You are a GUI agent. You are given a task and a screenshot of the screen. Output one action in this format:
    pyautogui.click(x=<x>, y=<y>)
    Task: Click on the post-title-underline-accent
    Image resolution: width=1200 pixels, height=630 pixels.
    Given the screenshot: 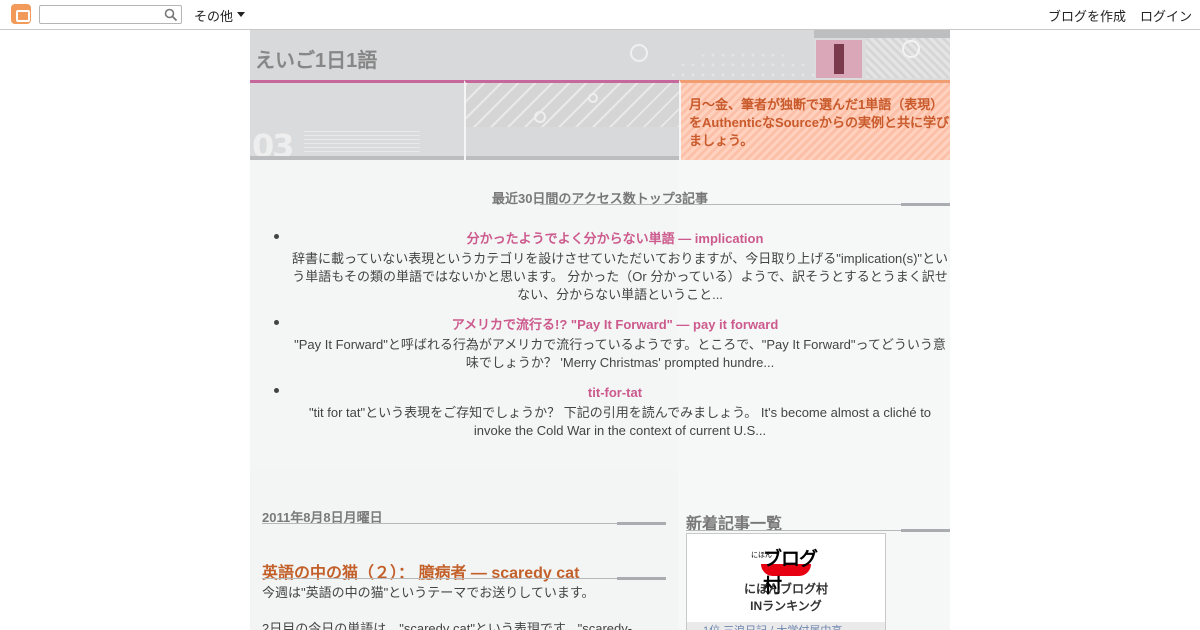 What is the action you would take?
    pyautogui.click(x=641, y=578)
    